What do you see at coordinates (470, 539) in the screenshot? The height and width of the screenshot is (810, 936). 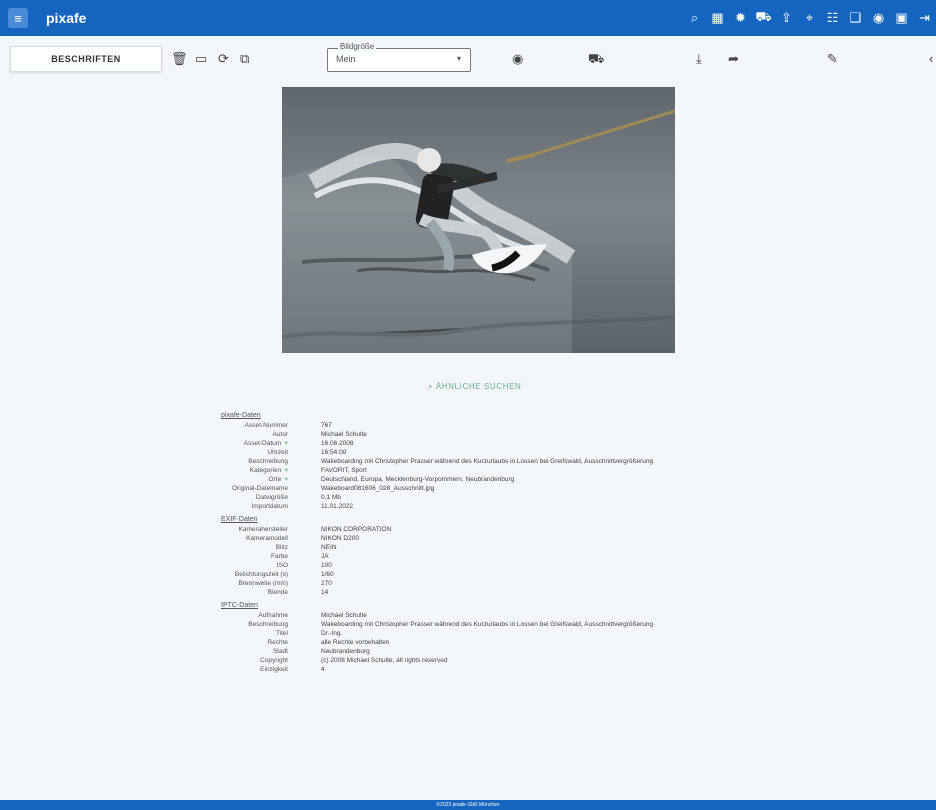 I see `metadata-row: Kameramodell NIKON D200` at bounding box center [470, 539].